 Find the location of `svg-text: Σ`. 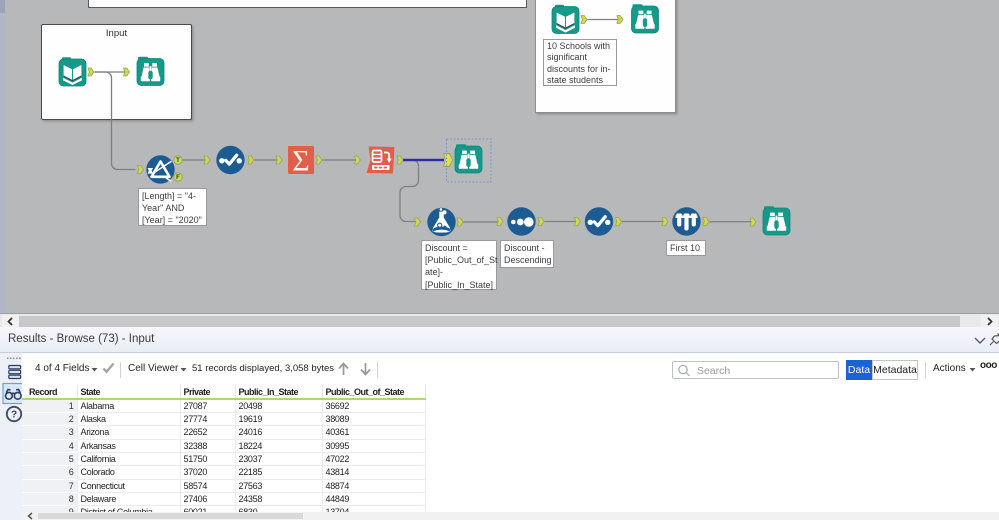

svg-text: Σ is located at coordinates (300, 161).